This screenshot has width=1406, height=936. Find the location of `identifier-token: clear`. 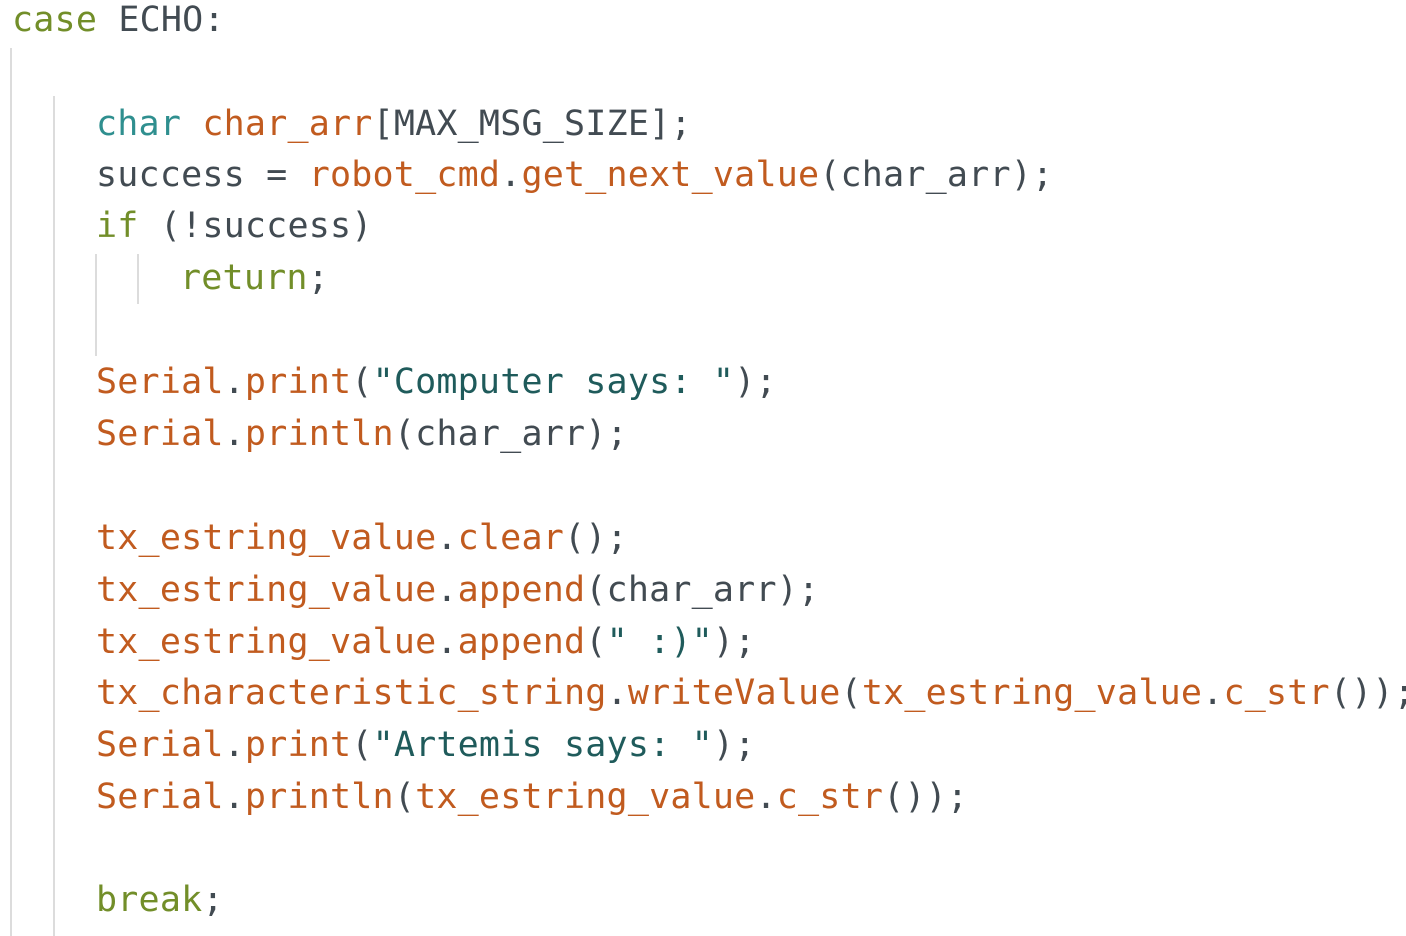

identifier-token: clear is located at coordinates (510, 538).